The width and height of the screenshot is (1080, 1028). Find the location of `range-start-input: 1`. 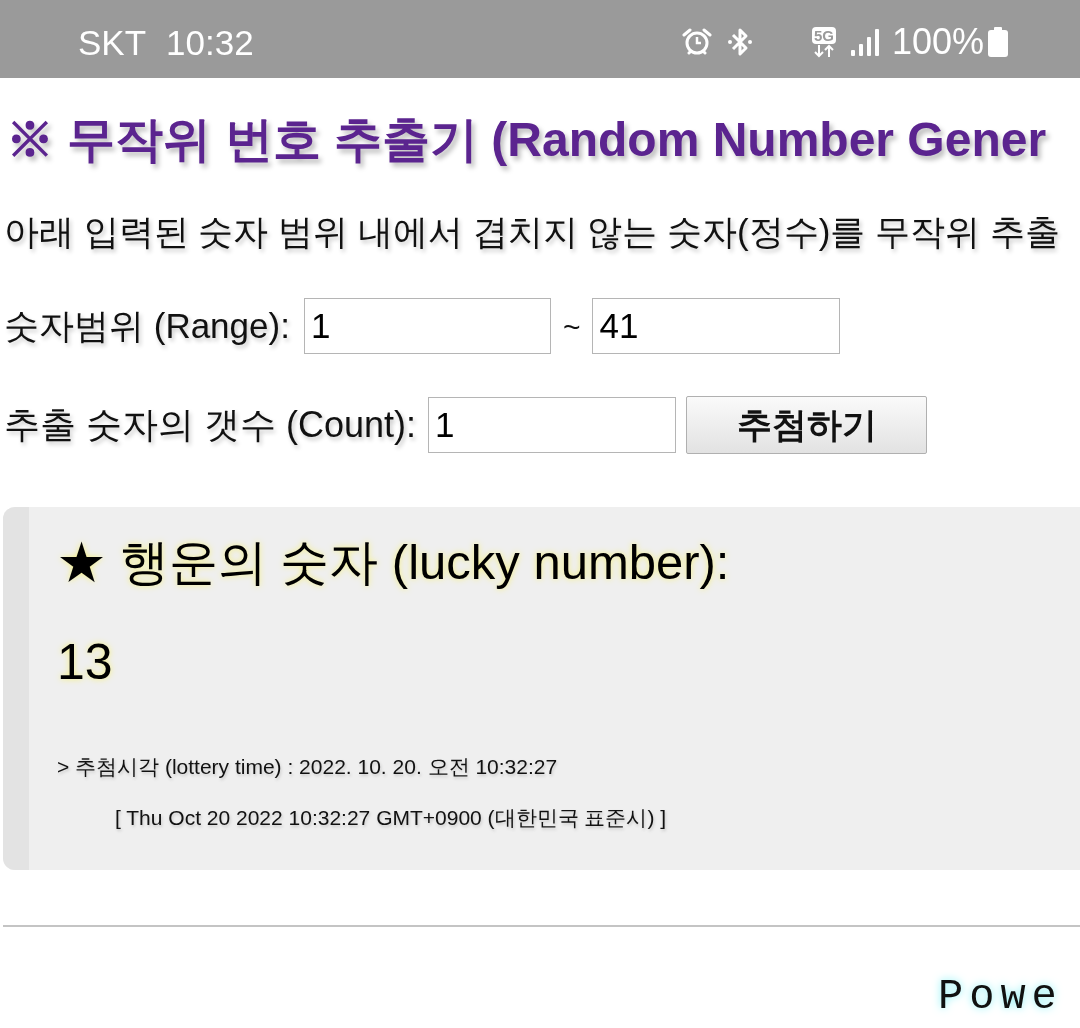

range-start-input: 1 is located at coordinates (427, 326).